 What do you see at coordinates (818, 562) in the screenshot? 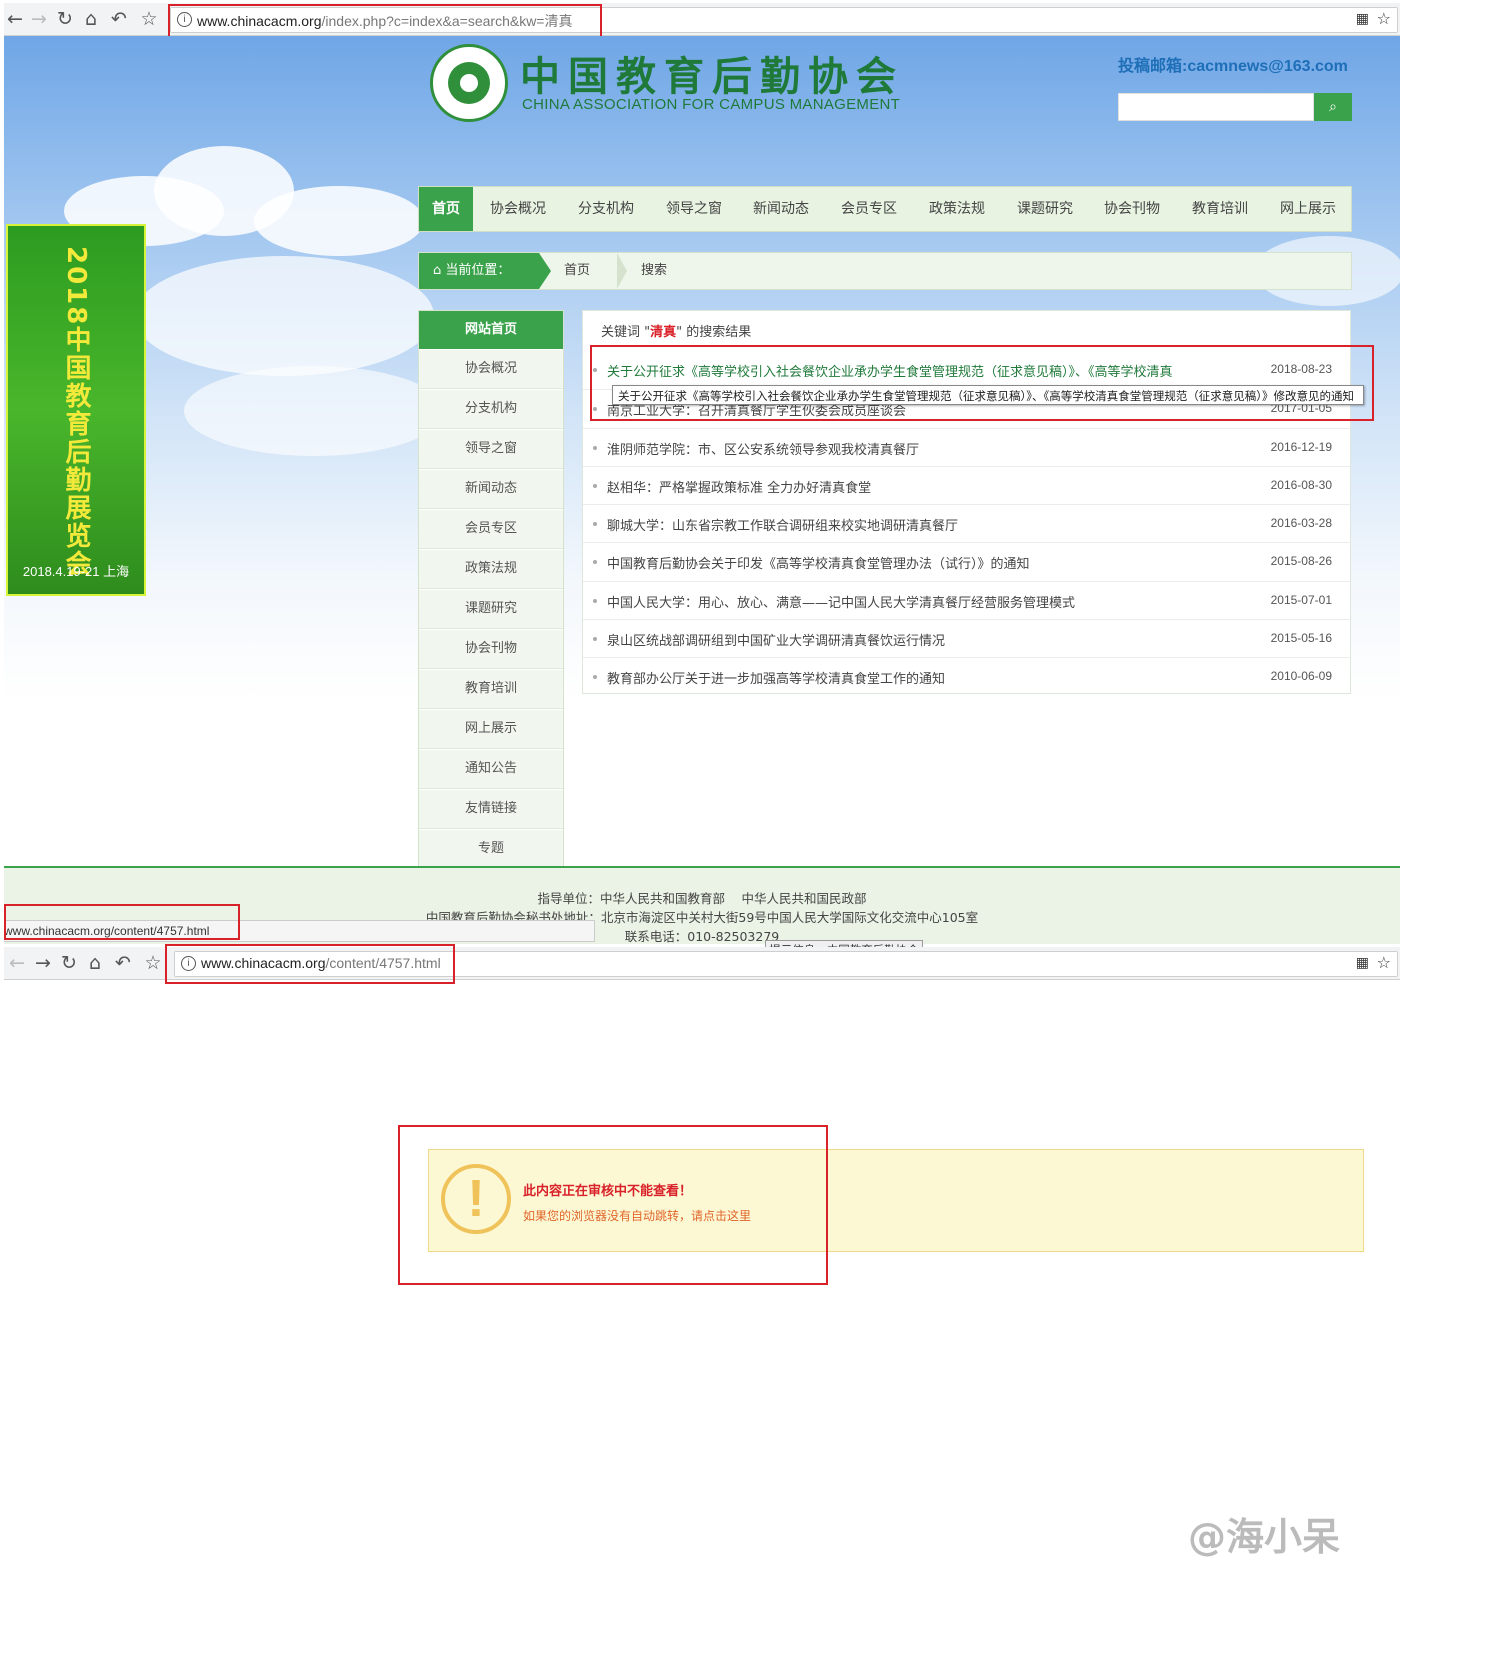
I see `result-title: 中国教育后勤协会关于印发《高等学校清真食堂管理办法（试行）》的通知` at bounding box center [818, 562].